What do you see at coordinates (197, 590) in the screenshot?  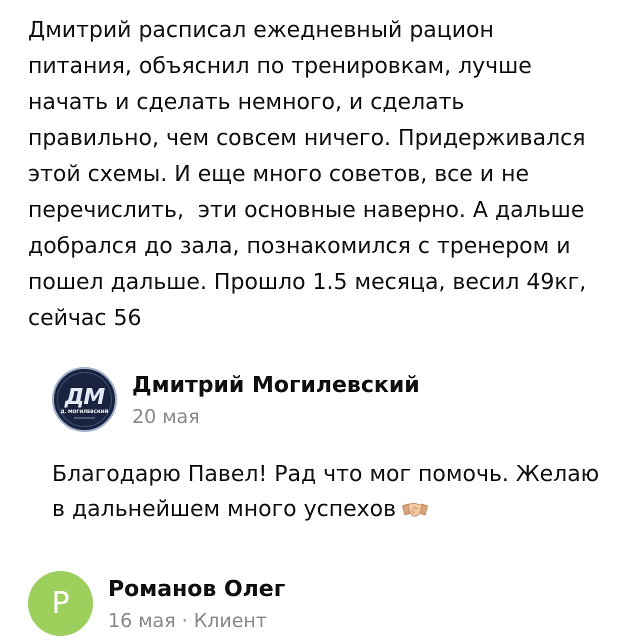 I see `author-name: Романов Олег` at bounding box center [197, 590].